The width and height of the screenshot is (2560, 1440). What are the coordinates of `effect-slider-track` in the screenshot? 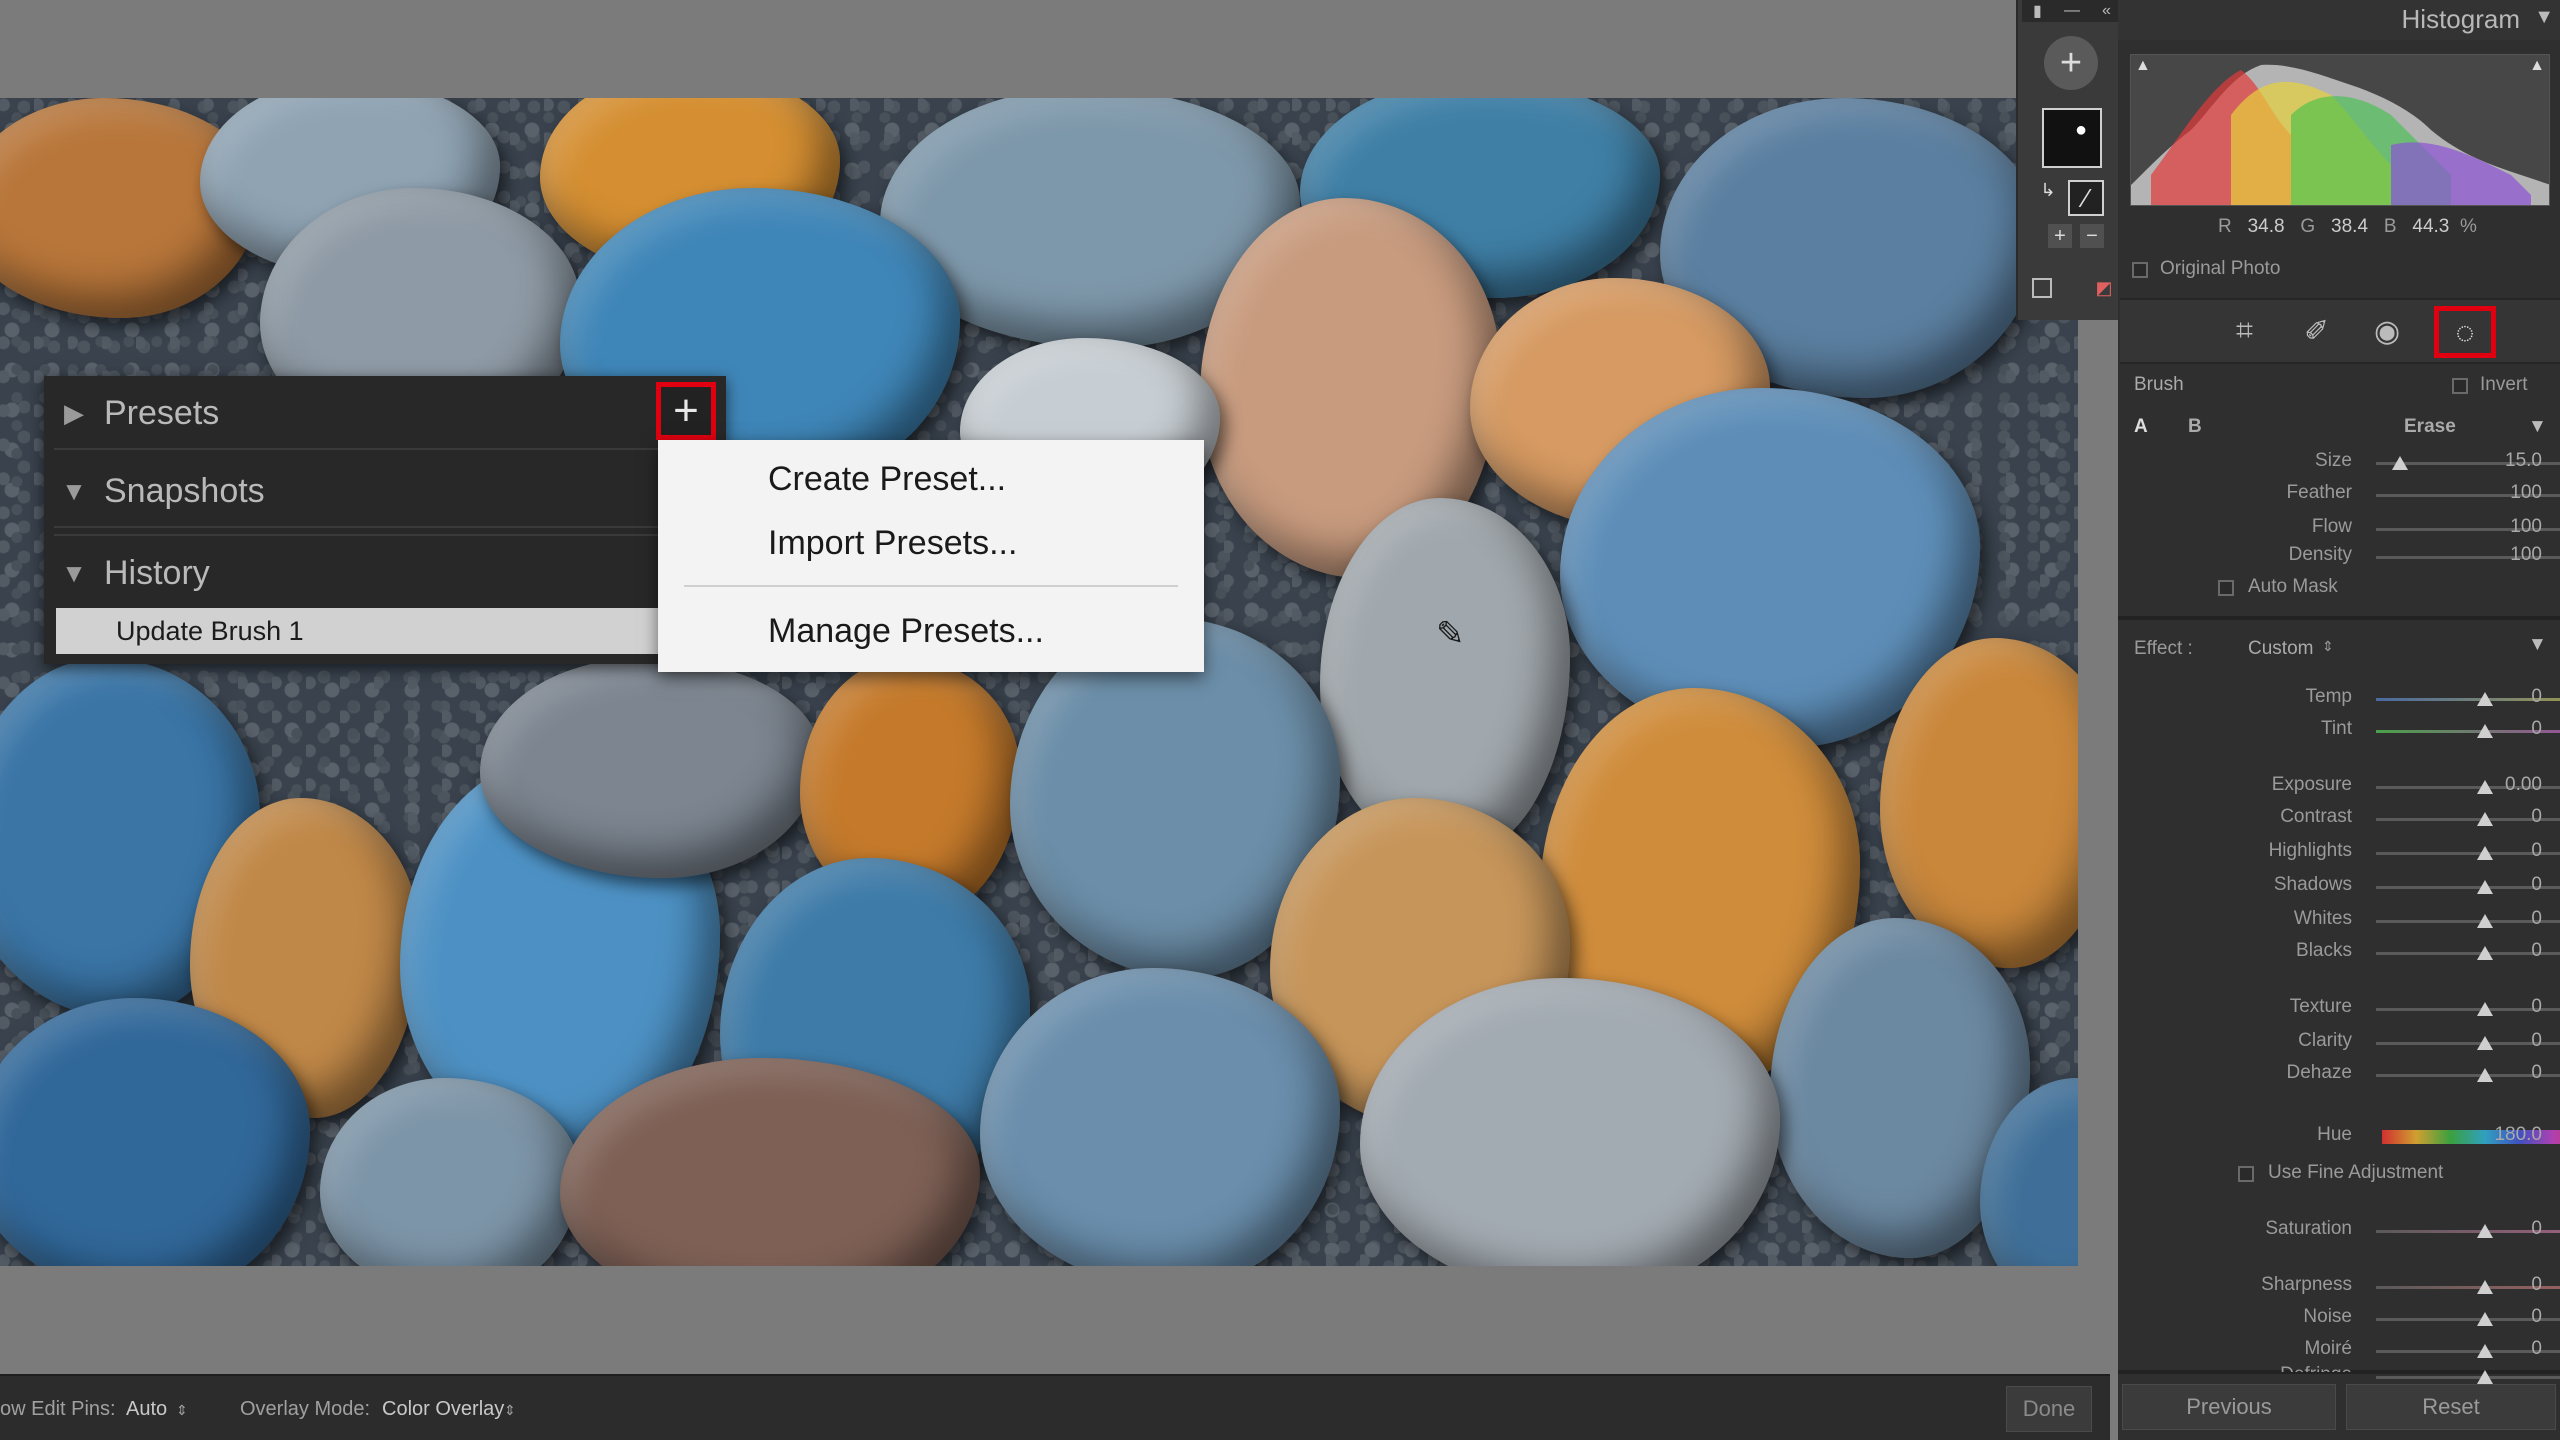 It's located at (2468, 1377).